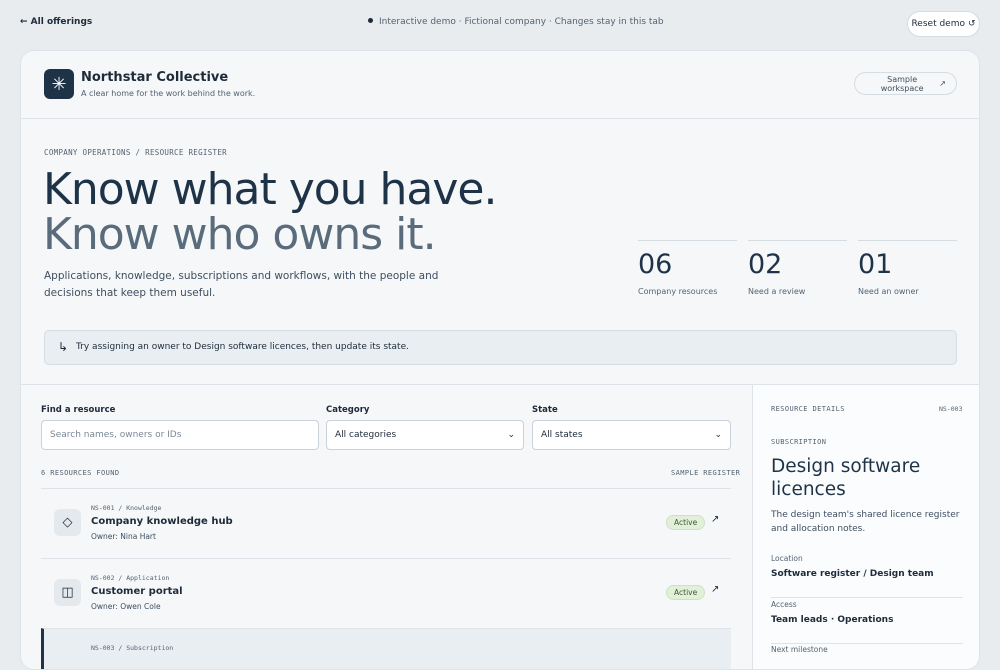  What do you see at coordinates (852, 574) in the screenshot?
I see `field-value: Software register / Design team` at bounding box center [852, 574].